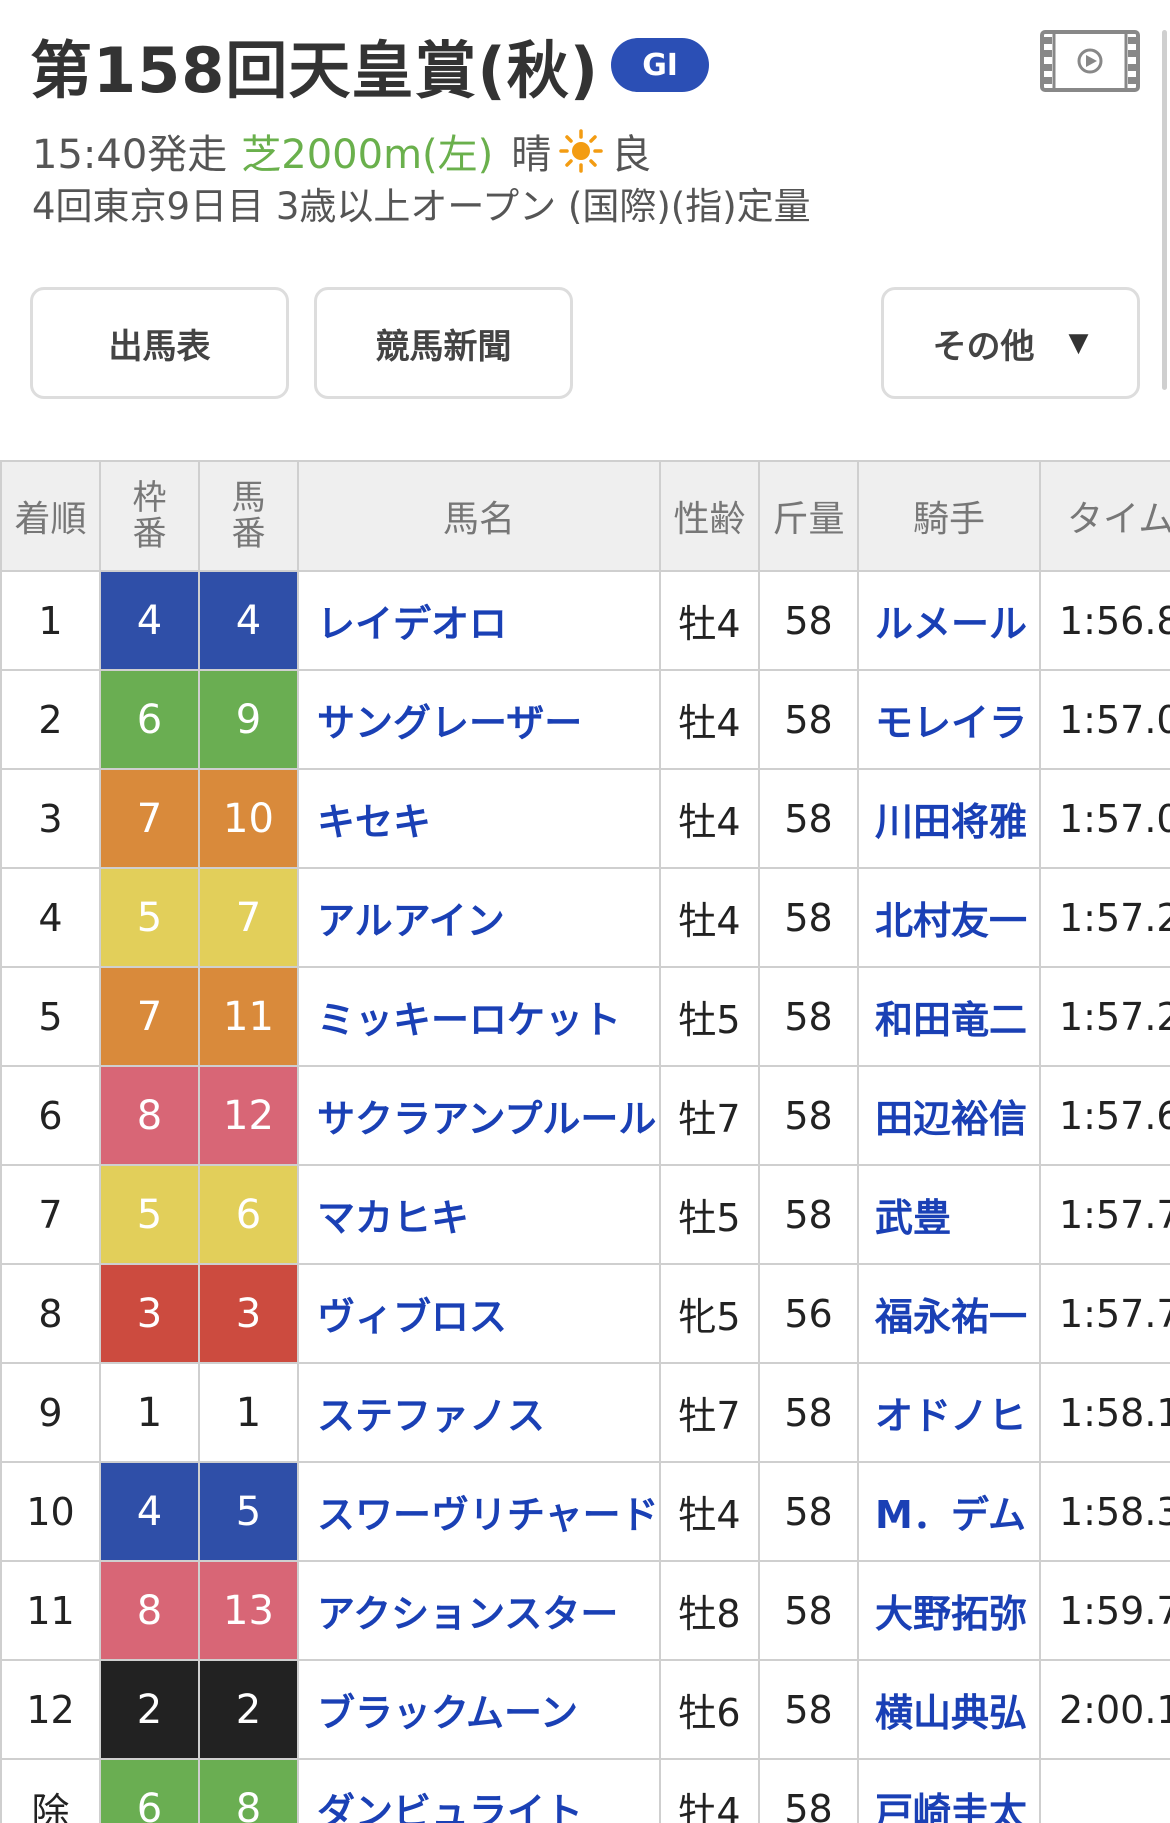  What do you see at coordinates (149, 1790) in the screenshot?
I see `waku-cell: 6` at bounding box center [149, 1790].